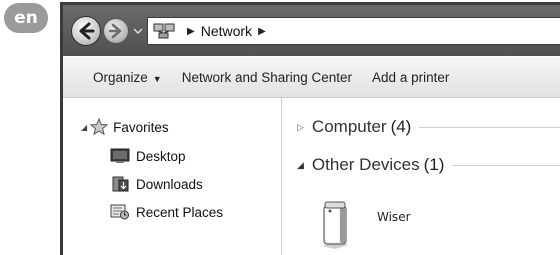  Describe the element at coordinates (300, 127) in the screenshot. I see `collapsed-triangle-icon: ▷` at that location.